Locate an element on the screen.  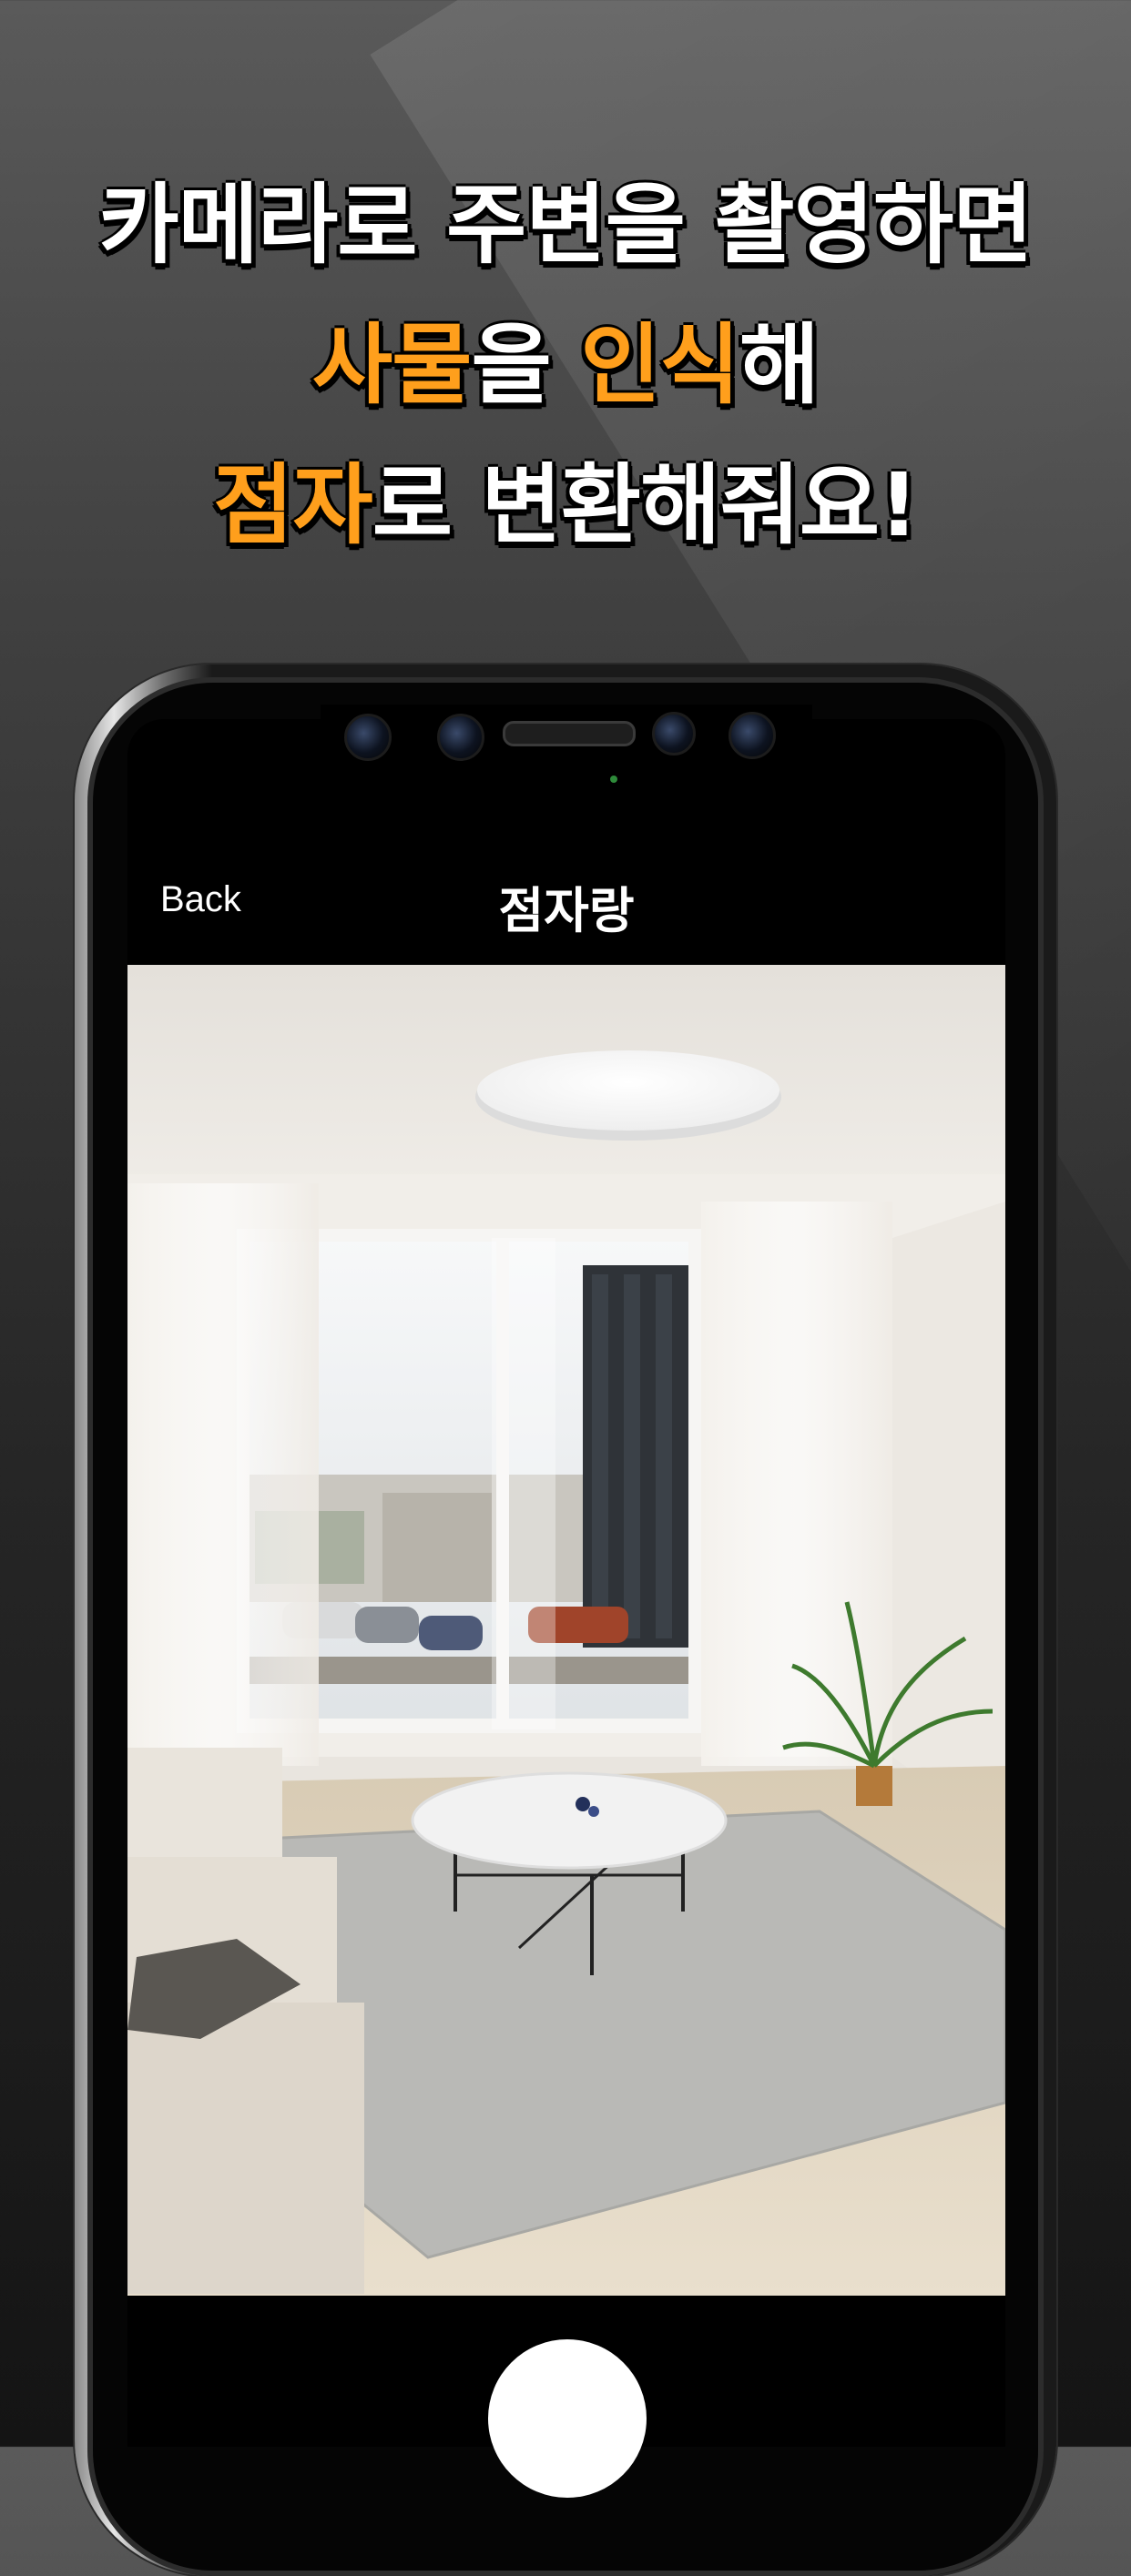
headline-line-3: 점자로 변환해줘요! is located at coordinates (566, 505).